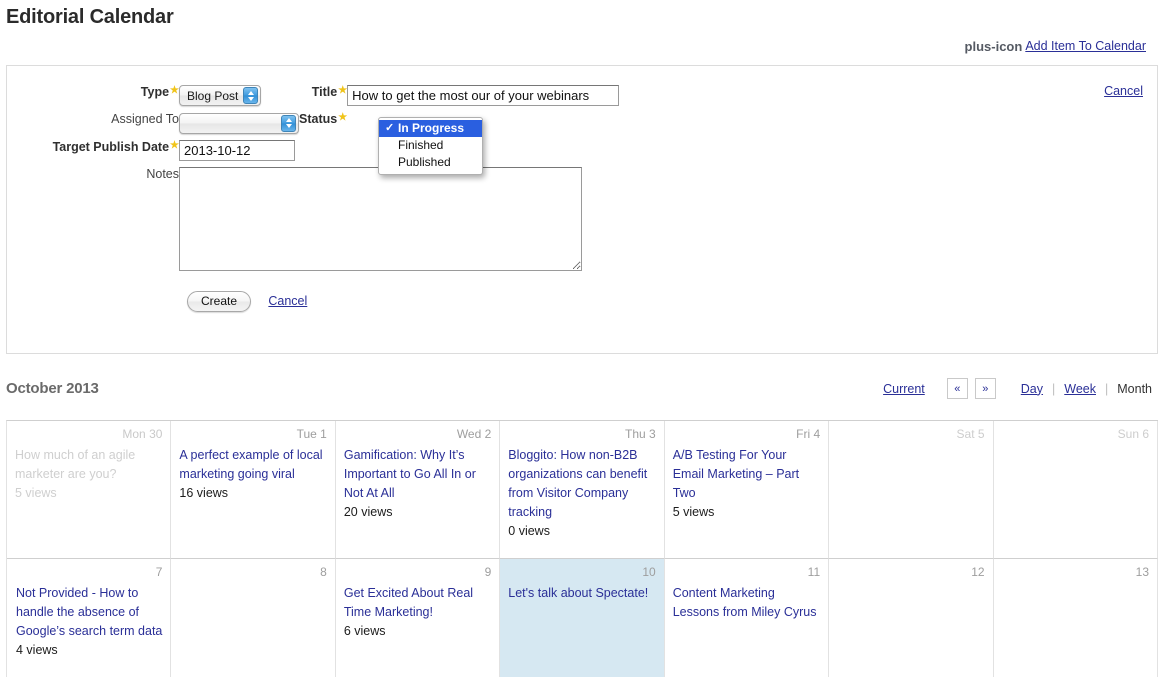 The height and width of the screenshot is (677, 1164). Describe the element at coordinates (1032, 389) in the screenshot. I see `view-day-link: Day` at that location.